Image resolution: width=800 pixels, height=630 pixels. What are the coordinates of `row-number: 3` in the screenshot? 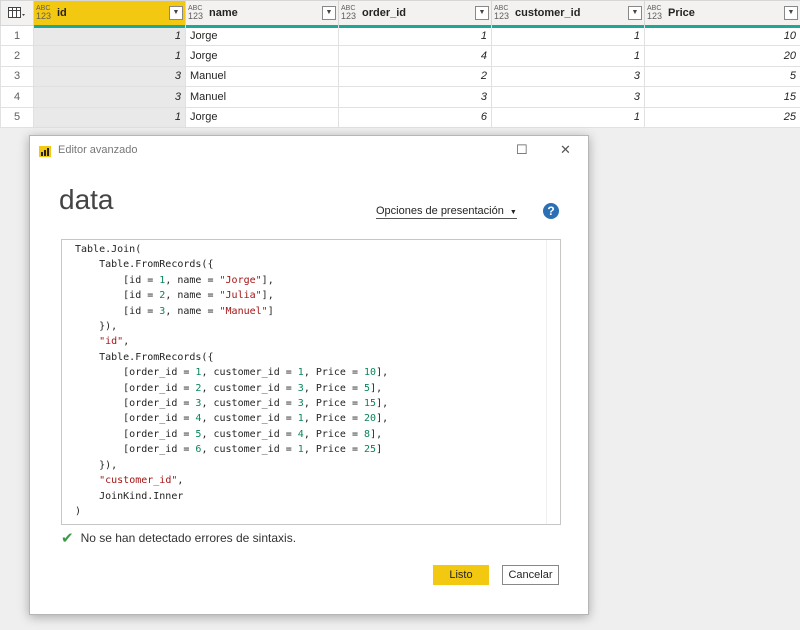 It's located at (17, 76).